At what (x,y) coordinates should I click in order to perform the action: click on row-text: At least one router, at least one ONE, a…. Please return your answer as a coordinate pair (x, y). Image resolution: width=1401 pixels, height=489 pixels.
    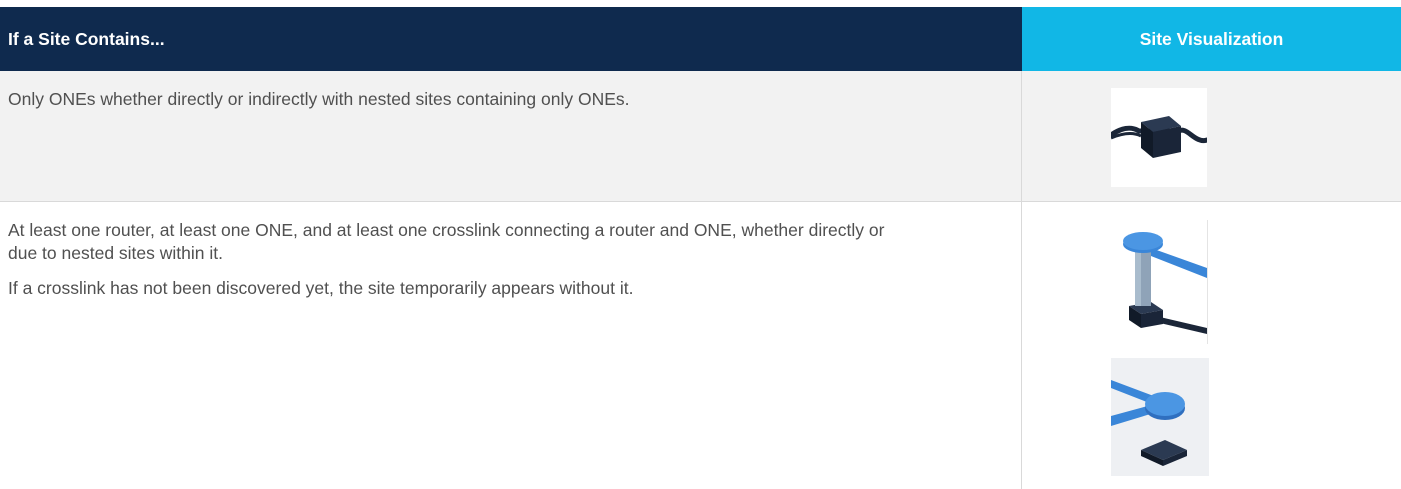
    Looking at the image, I should click on (446, 241).